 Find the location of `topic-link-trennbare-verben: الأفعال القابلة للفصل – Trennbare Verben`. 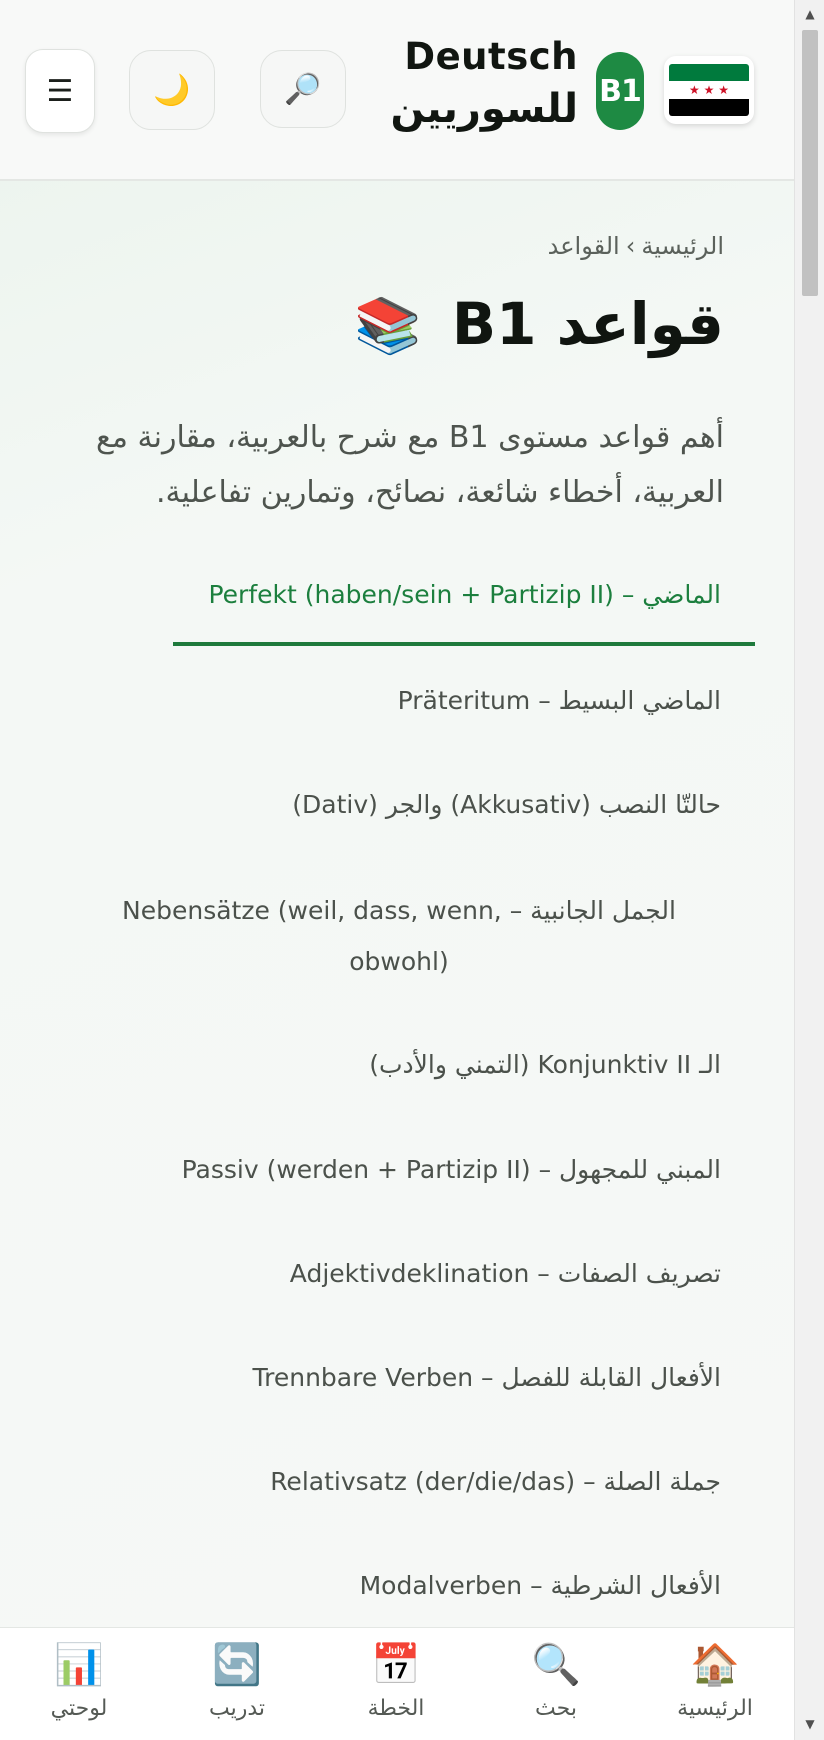

topic-link-trennbare-verben: الأفعال القابلة للفصل – Trennbare Verben is located at coordinates (487, 1377).